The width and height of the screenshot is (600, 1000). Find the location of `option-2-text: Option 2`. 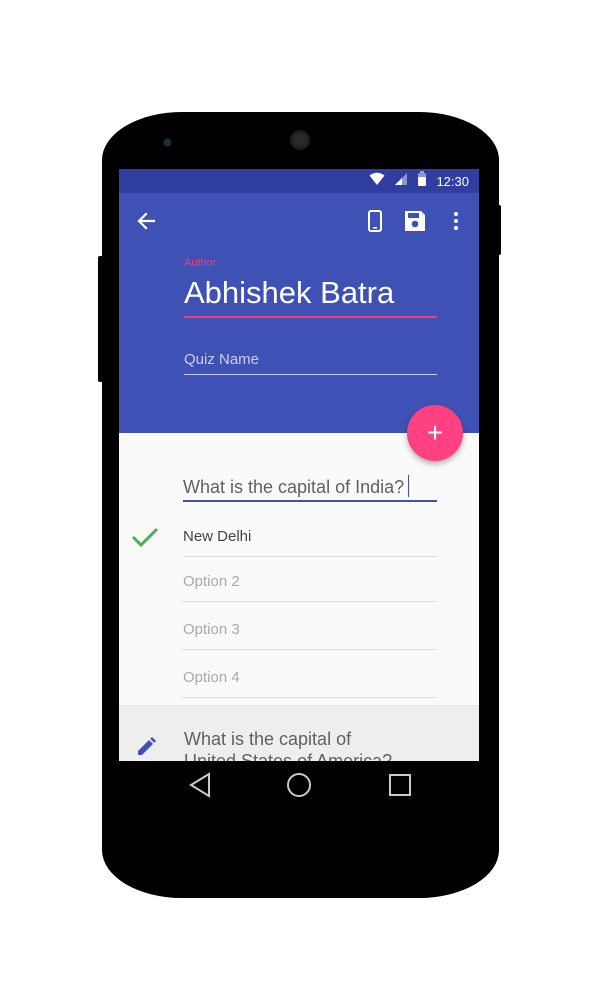

option-2-text: Option 2 is located at coordinates (211, 581).